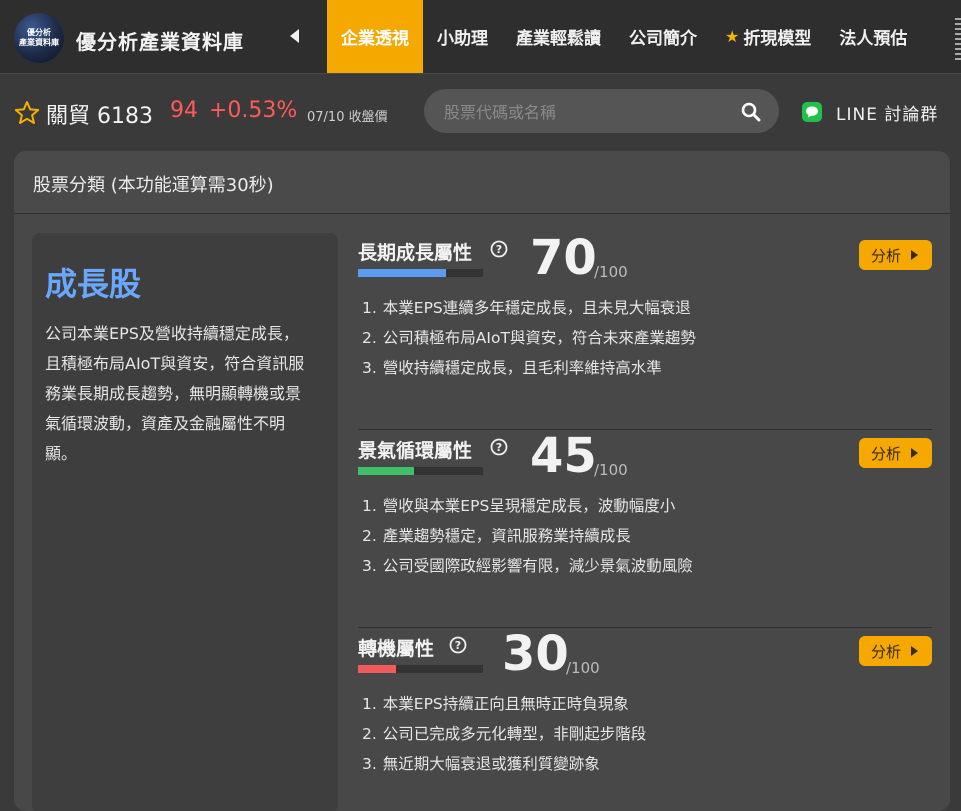  I want to click on stock-name-code: 關貿 6183, so click(99, 116).